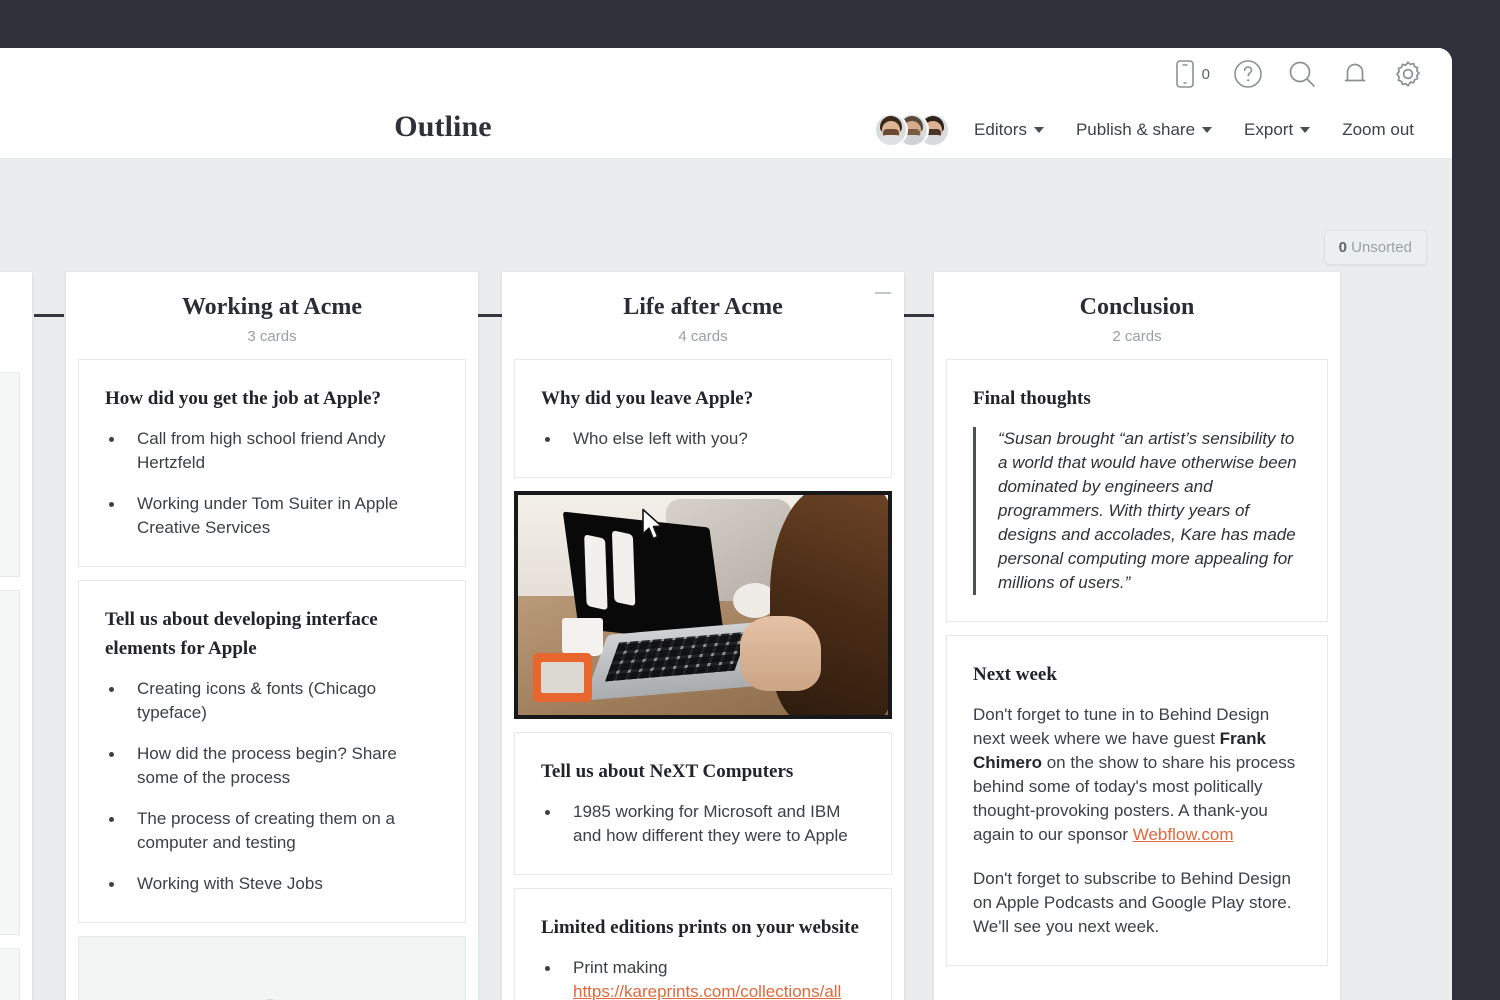  I want to click on publish-share-menu: Publish & share, so click(1144, 130).